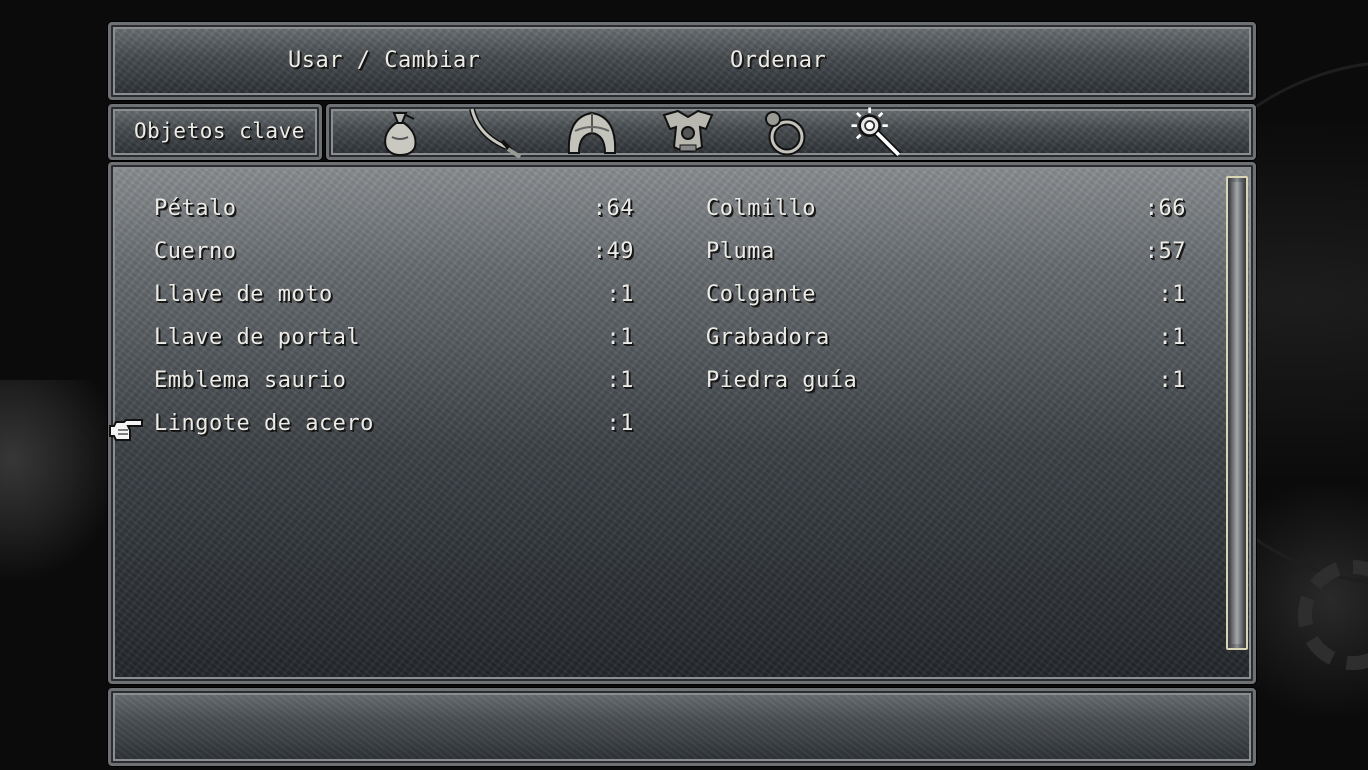  What do you see at coordinates (761, 209) in the screenshot?
I see `list-item: Colmillo` at bounding box center [761, 209].